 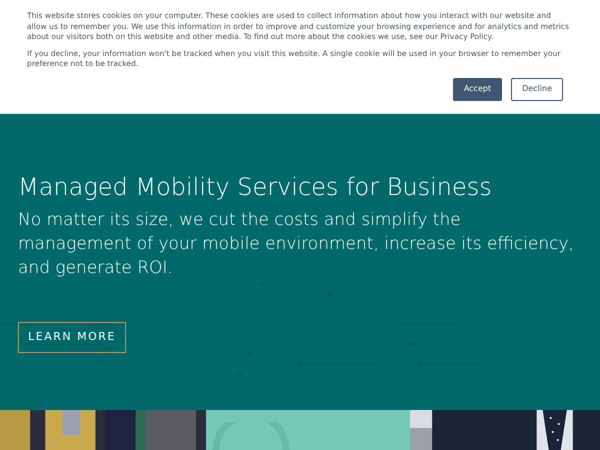 What do you see at coordinates (72, 337) in the screenshot?
I see `learn-more-button: LEARN MORE` at bounding box center [72, 337].